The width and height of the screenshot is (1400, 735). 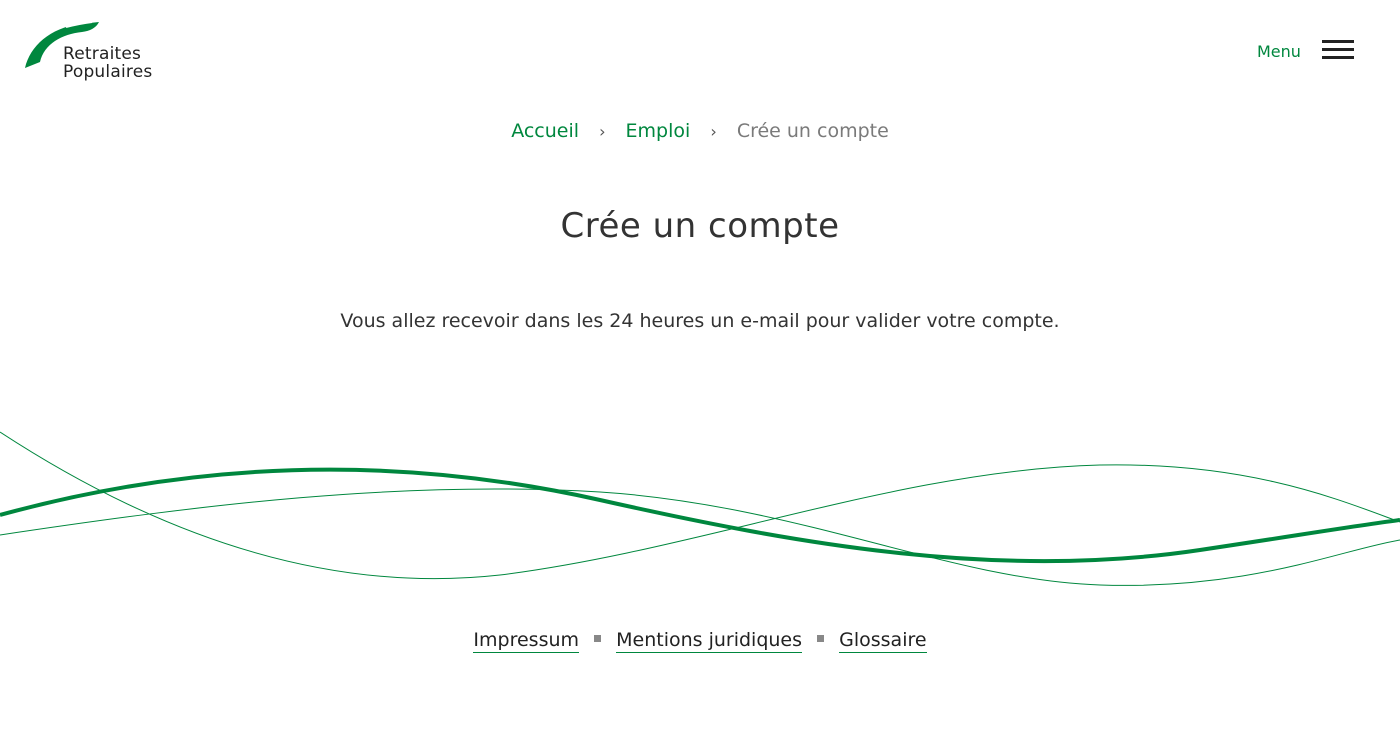 I want to click on footer-link-impressum: Impressum, so click(x=526, y=641).